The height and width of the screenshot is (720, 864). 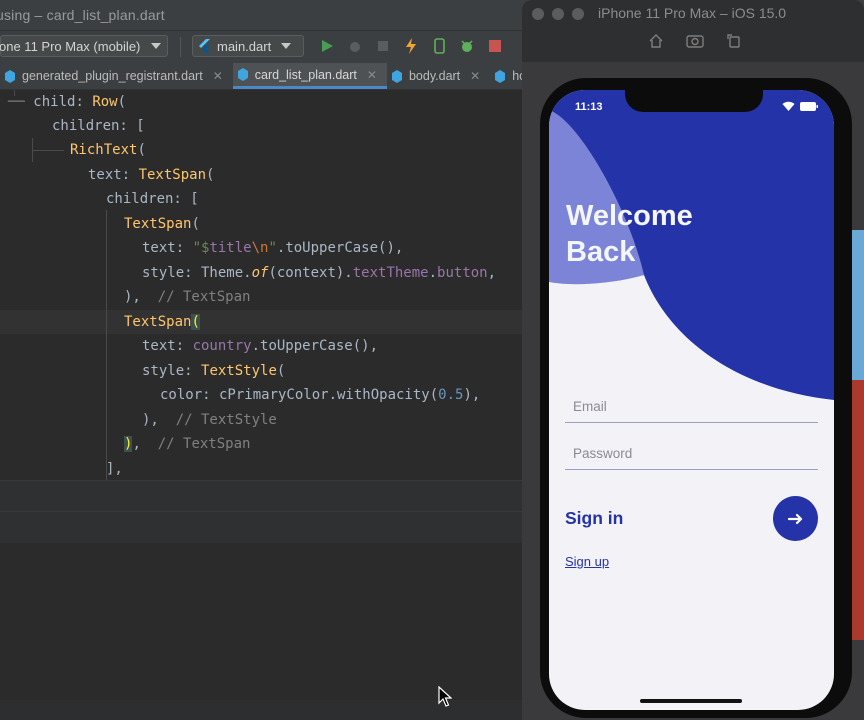 I want to click on code-line-16: ],, so click(x=114, y=469).